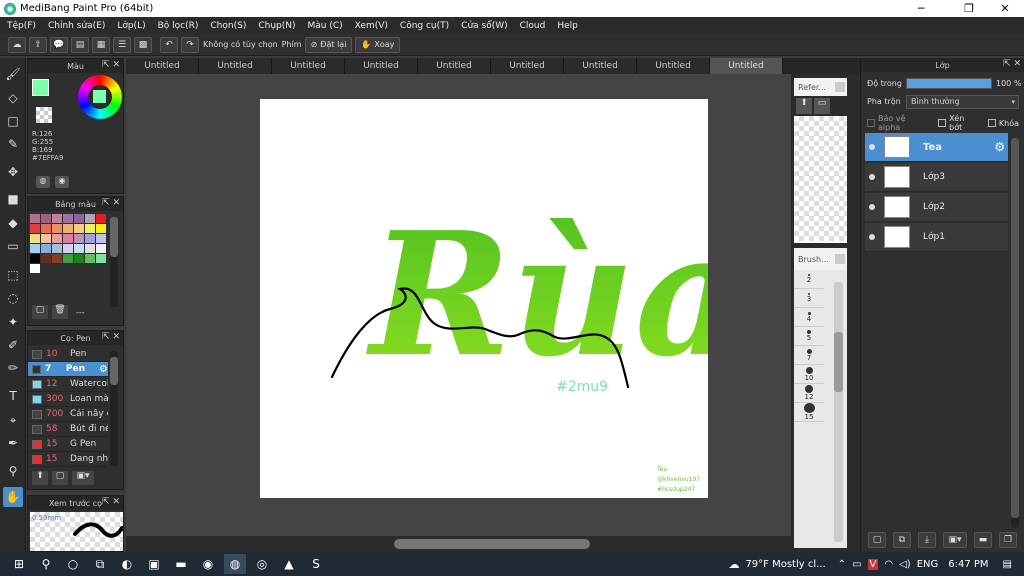 Image resolution: width=1024 pixels, height=576 pixels. What do you see at coordinates (968, 564) in the screenshot?
I see `clock: 6:47 PM` at bounding box center [968, 564].